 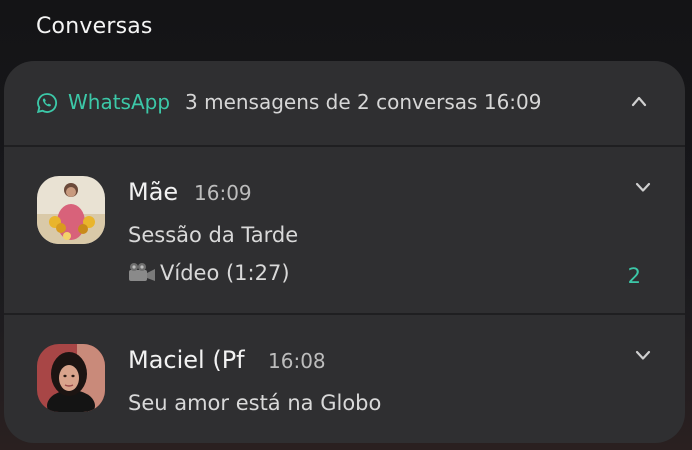 I want to click on sender-name: Maciel (Pf, so click(x=186, y=360).